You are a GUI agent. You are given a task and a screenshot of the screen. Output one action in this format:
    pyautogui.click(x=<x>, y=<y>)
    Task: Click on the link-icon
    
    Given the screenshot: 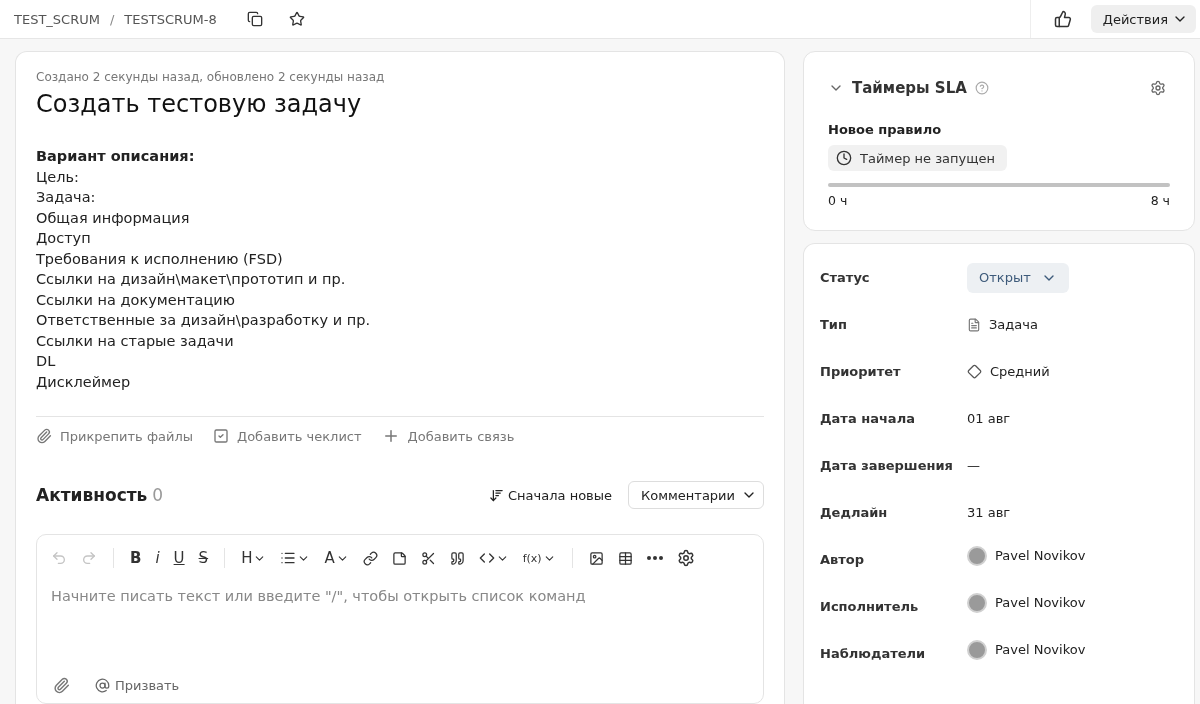 What is the action you would take?
    pyautogui.click(x=370, y=558)
    